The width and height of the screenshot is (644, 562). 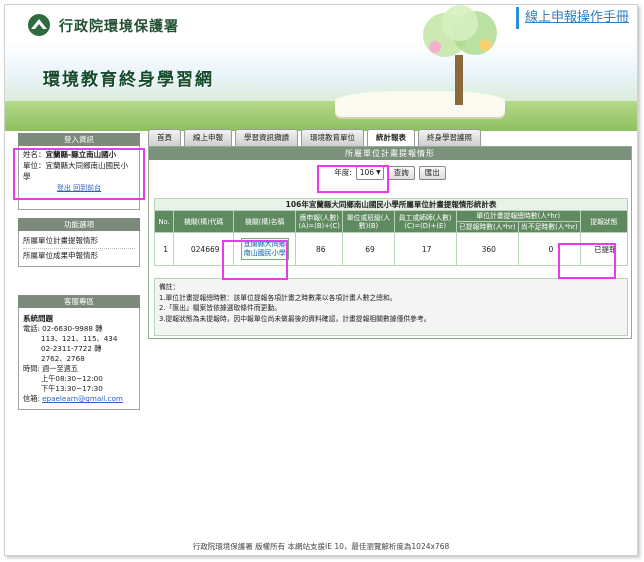 I want to click on user-name-line: 姓名：宜蘭縣-縣立南山國小, so click(x=79, y=154).